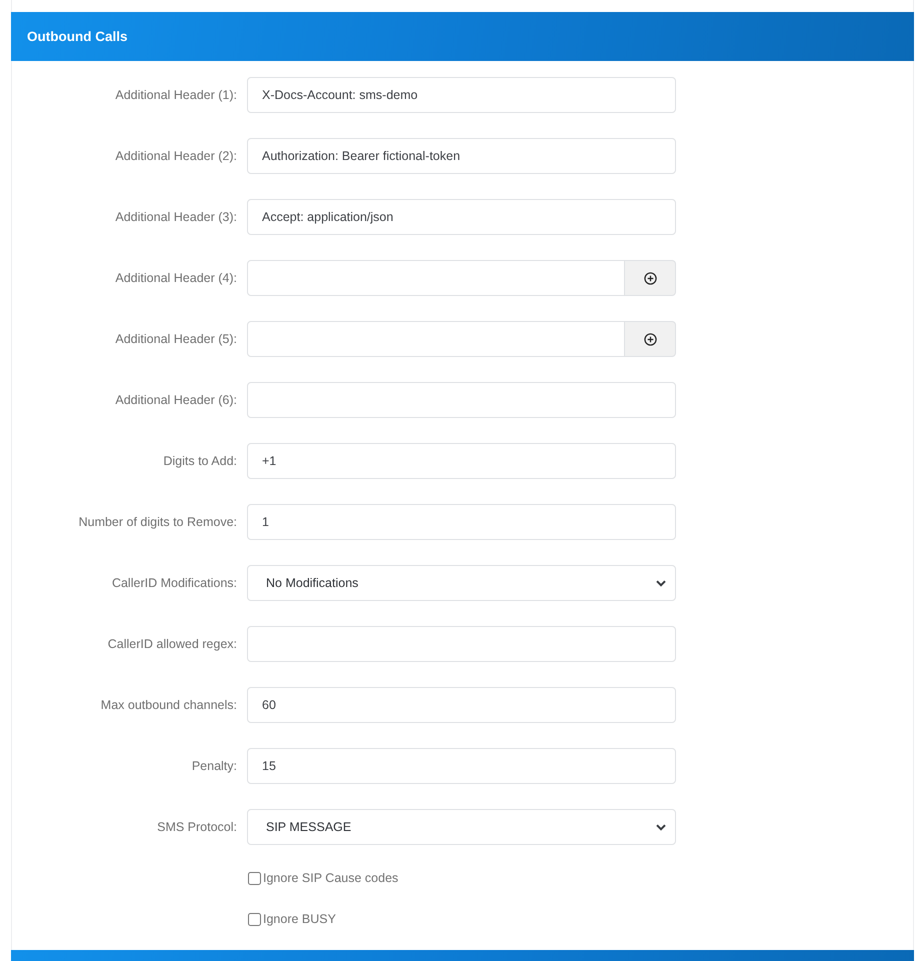 The width and height of the screenshot is (924, 961). Describe the element at coordinates (175, 339) in the screenshot. I see `field-label: Additional Header (5):` at that location.